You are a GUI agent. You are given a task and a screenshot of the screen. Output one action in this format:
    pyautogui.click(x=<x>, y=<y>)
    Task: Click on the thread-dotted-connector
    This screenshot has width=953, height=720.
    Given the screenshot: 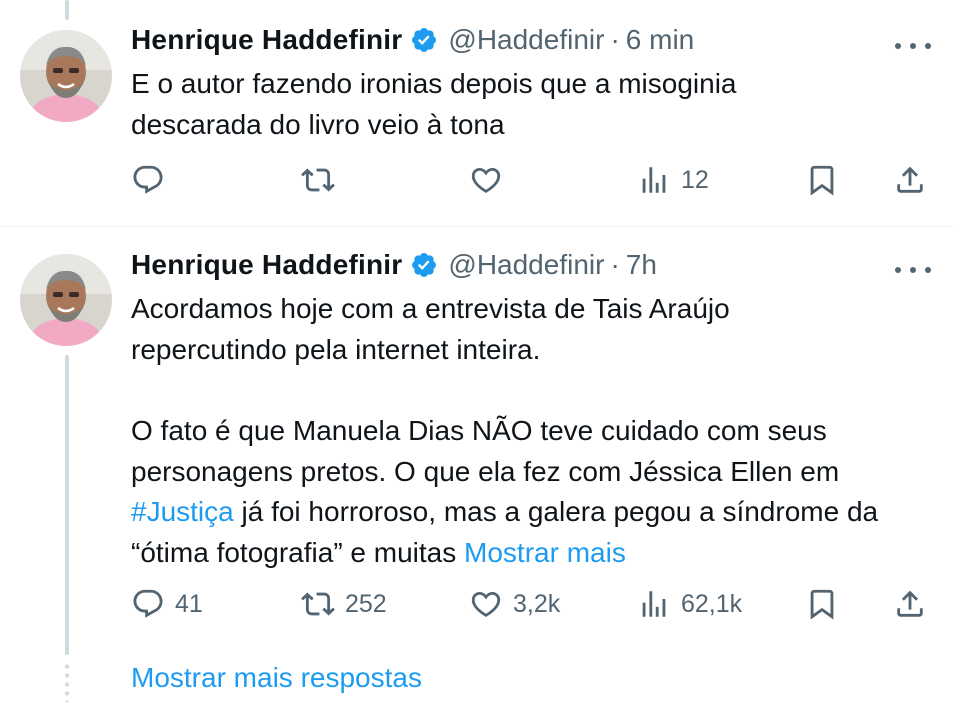 What is the action you would take?
    pyautogui.click(x=67, y=682)
    